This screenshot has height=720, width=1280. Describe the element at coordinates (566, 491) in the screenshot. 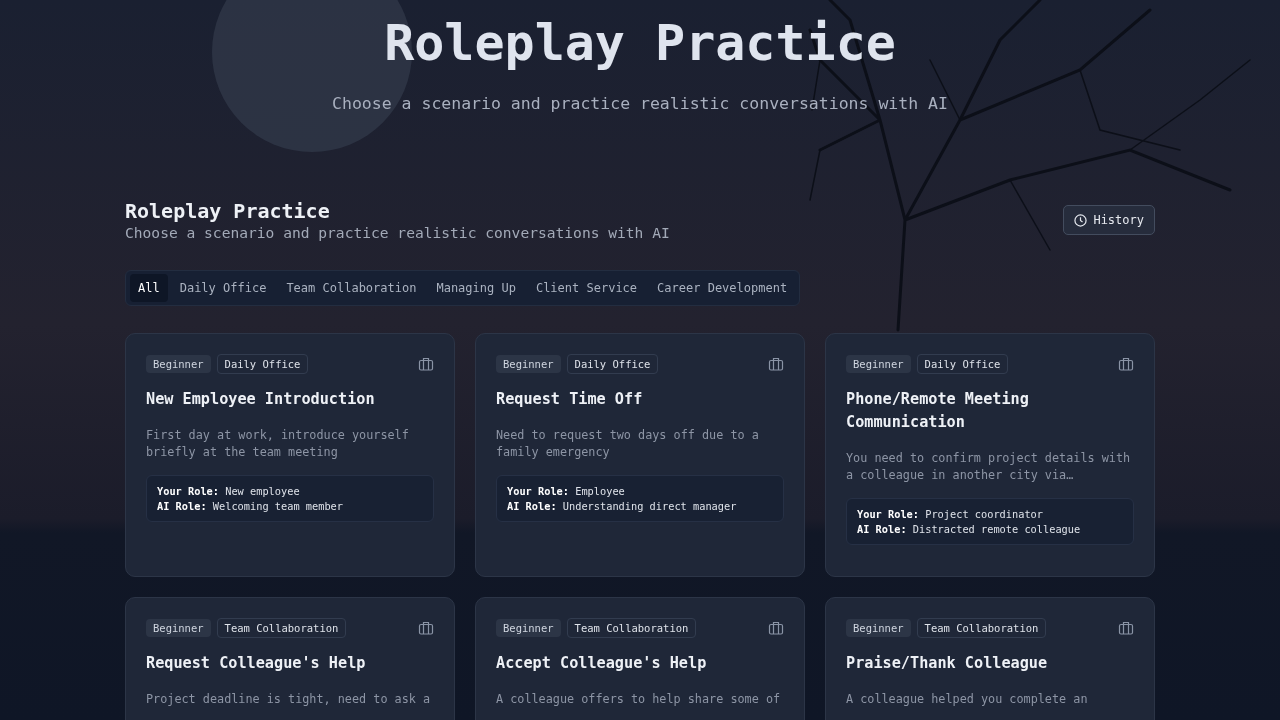

I see `role-line: Your Role: Employee` at that location.